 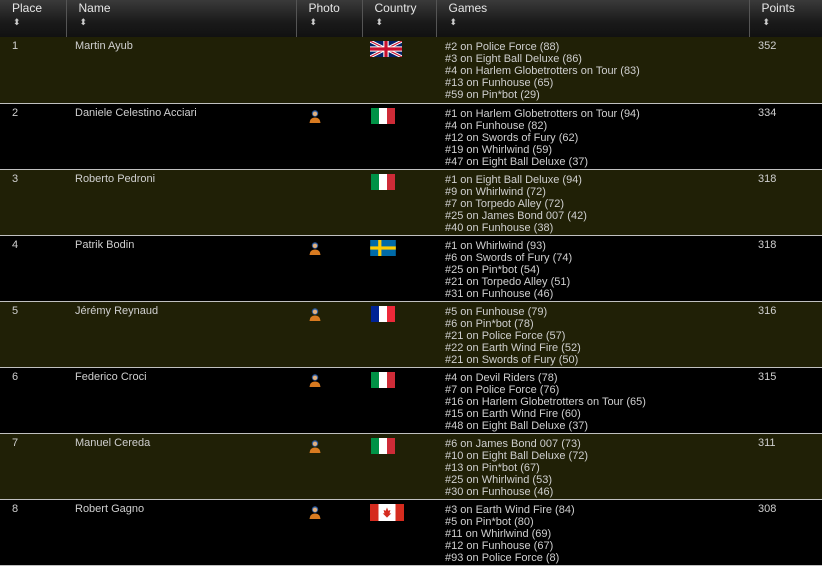 I want to click on game-entry: #21 on Police Force (57), so click(x=597, y=336).